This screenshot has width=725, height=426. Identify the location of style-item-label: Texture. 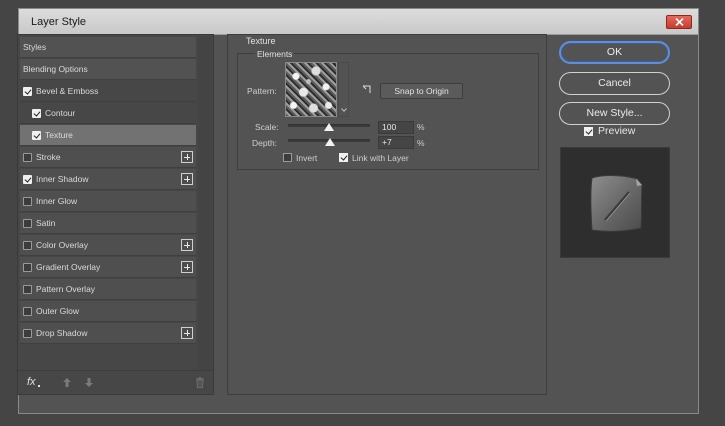
(59, 135).